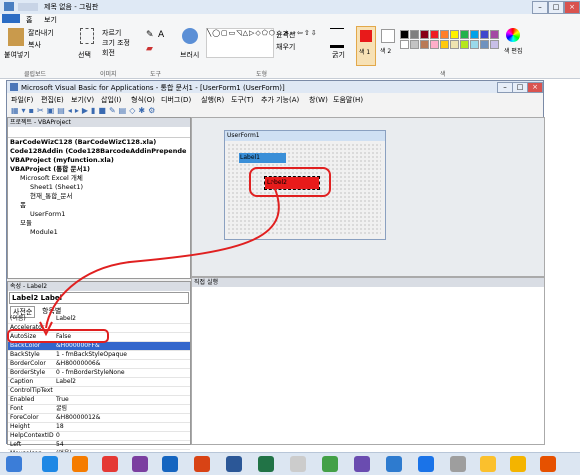  I want to click on start-icon, so click(14, 464).